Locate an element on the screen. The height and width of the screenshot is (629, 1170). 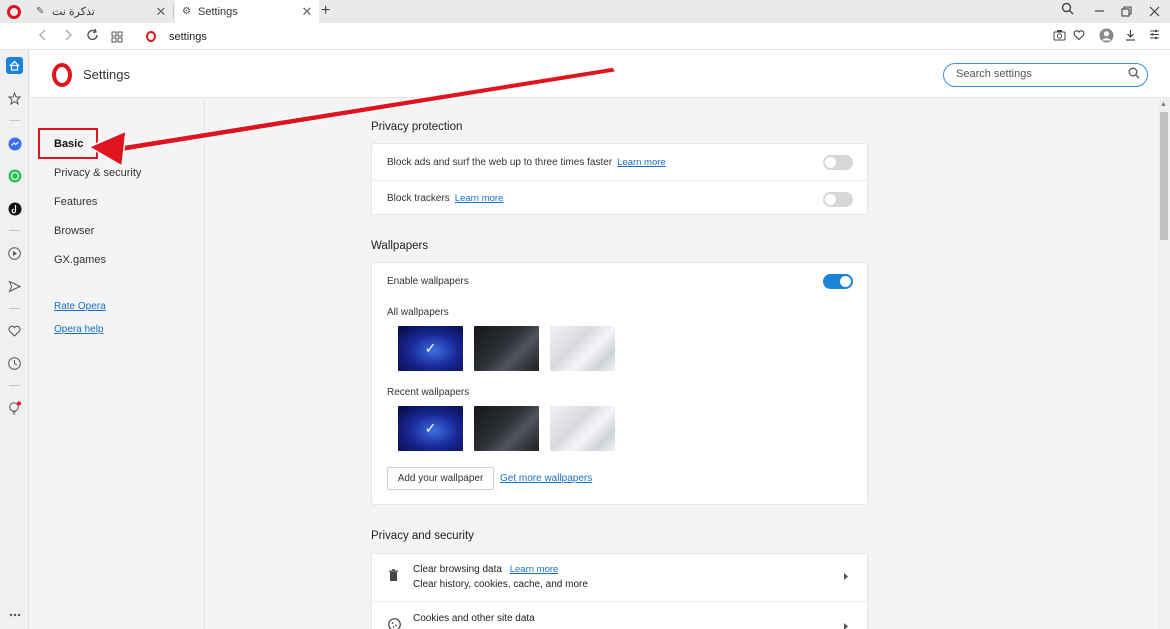
section-title: Privacy protection is located at coordinates (417, 127).